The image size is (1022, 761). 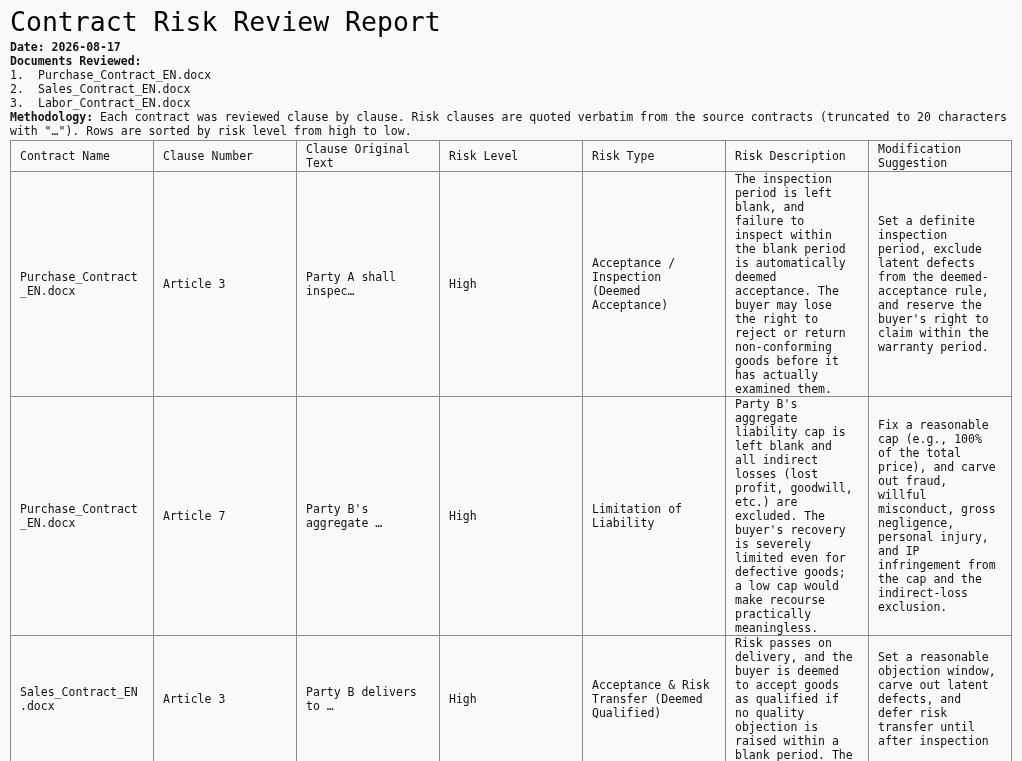 I want to click on document-name: Purchase_Contract_EN.docx, so click(x=125, y=75).